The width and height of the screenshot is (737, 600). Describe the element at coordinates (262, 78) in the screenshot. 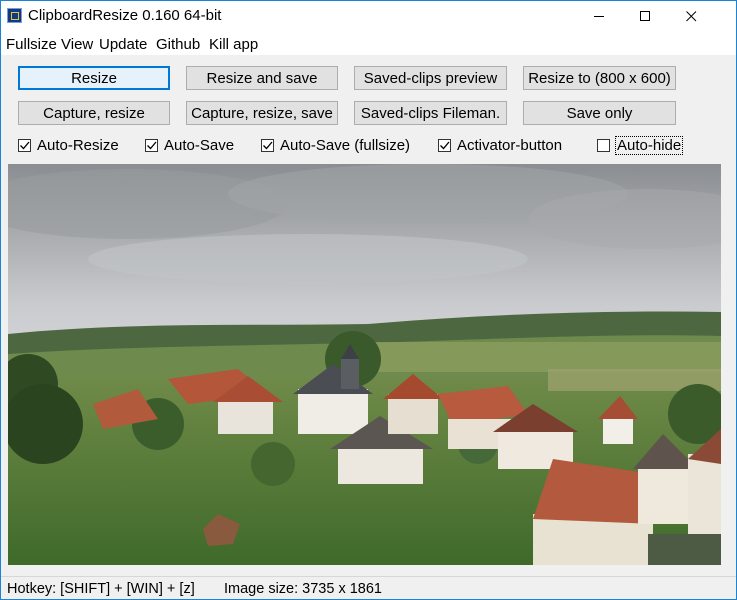

I see `resize-and-save-button: Resize and save` at that location.